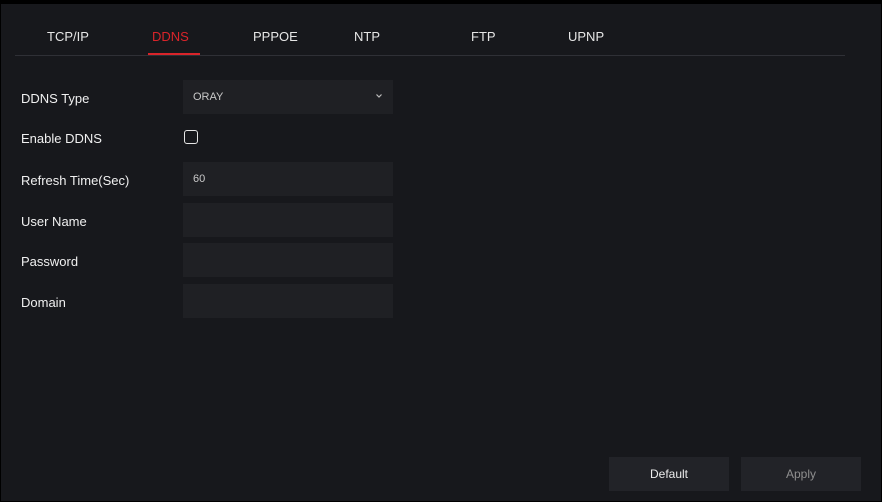 The image size is (882, 502). What do you see at coordinates (170, 36) in the screenshot?
I see `tab-ddns: DDNS` at bounding box center [170, 36].